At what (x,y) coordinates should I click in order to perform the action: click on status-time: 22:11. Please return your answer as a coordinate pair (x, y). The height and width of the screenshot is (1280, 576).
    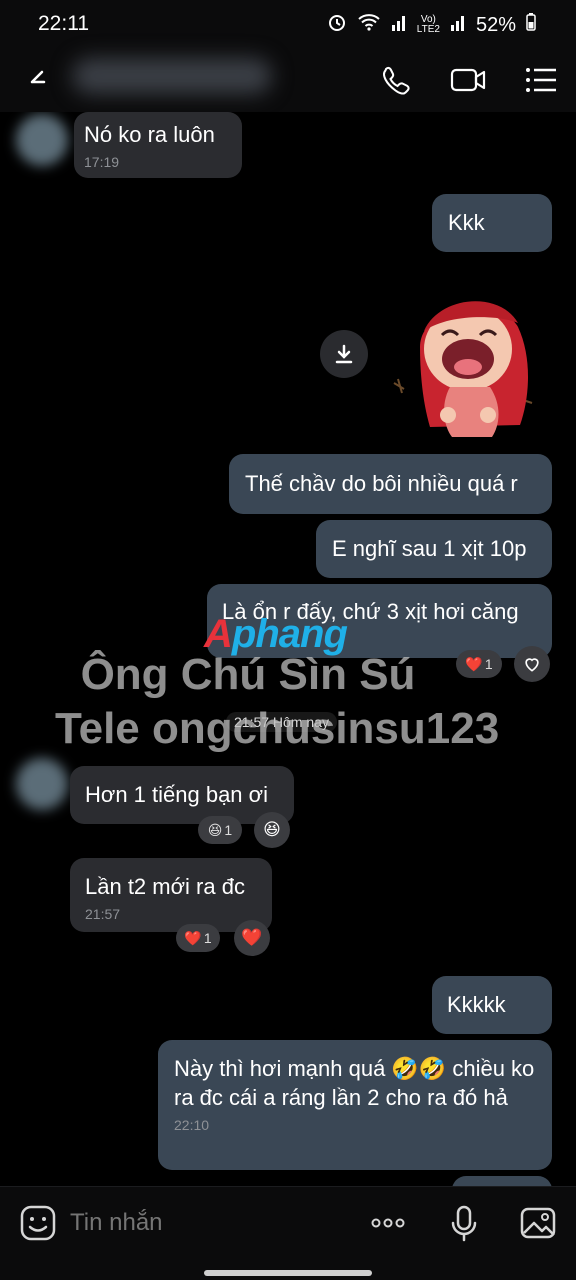
    Looking at the image, I should click on (63, 23).